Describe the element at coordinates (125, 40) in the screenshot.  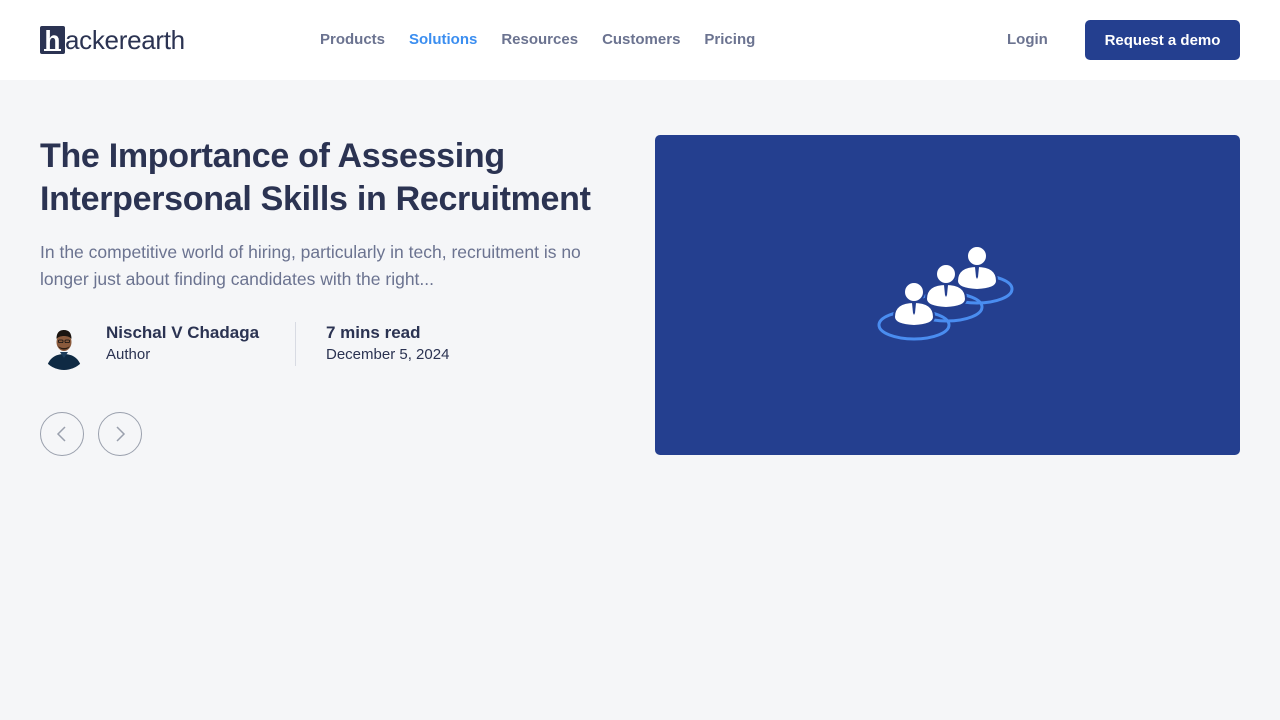
I see `logo-wordmark: ackerearth` at that location.